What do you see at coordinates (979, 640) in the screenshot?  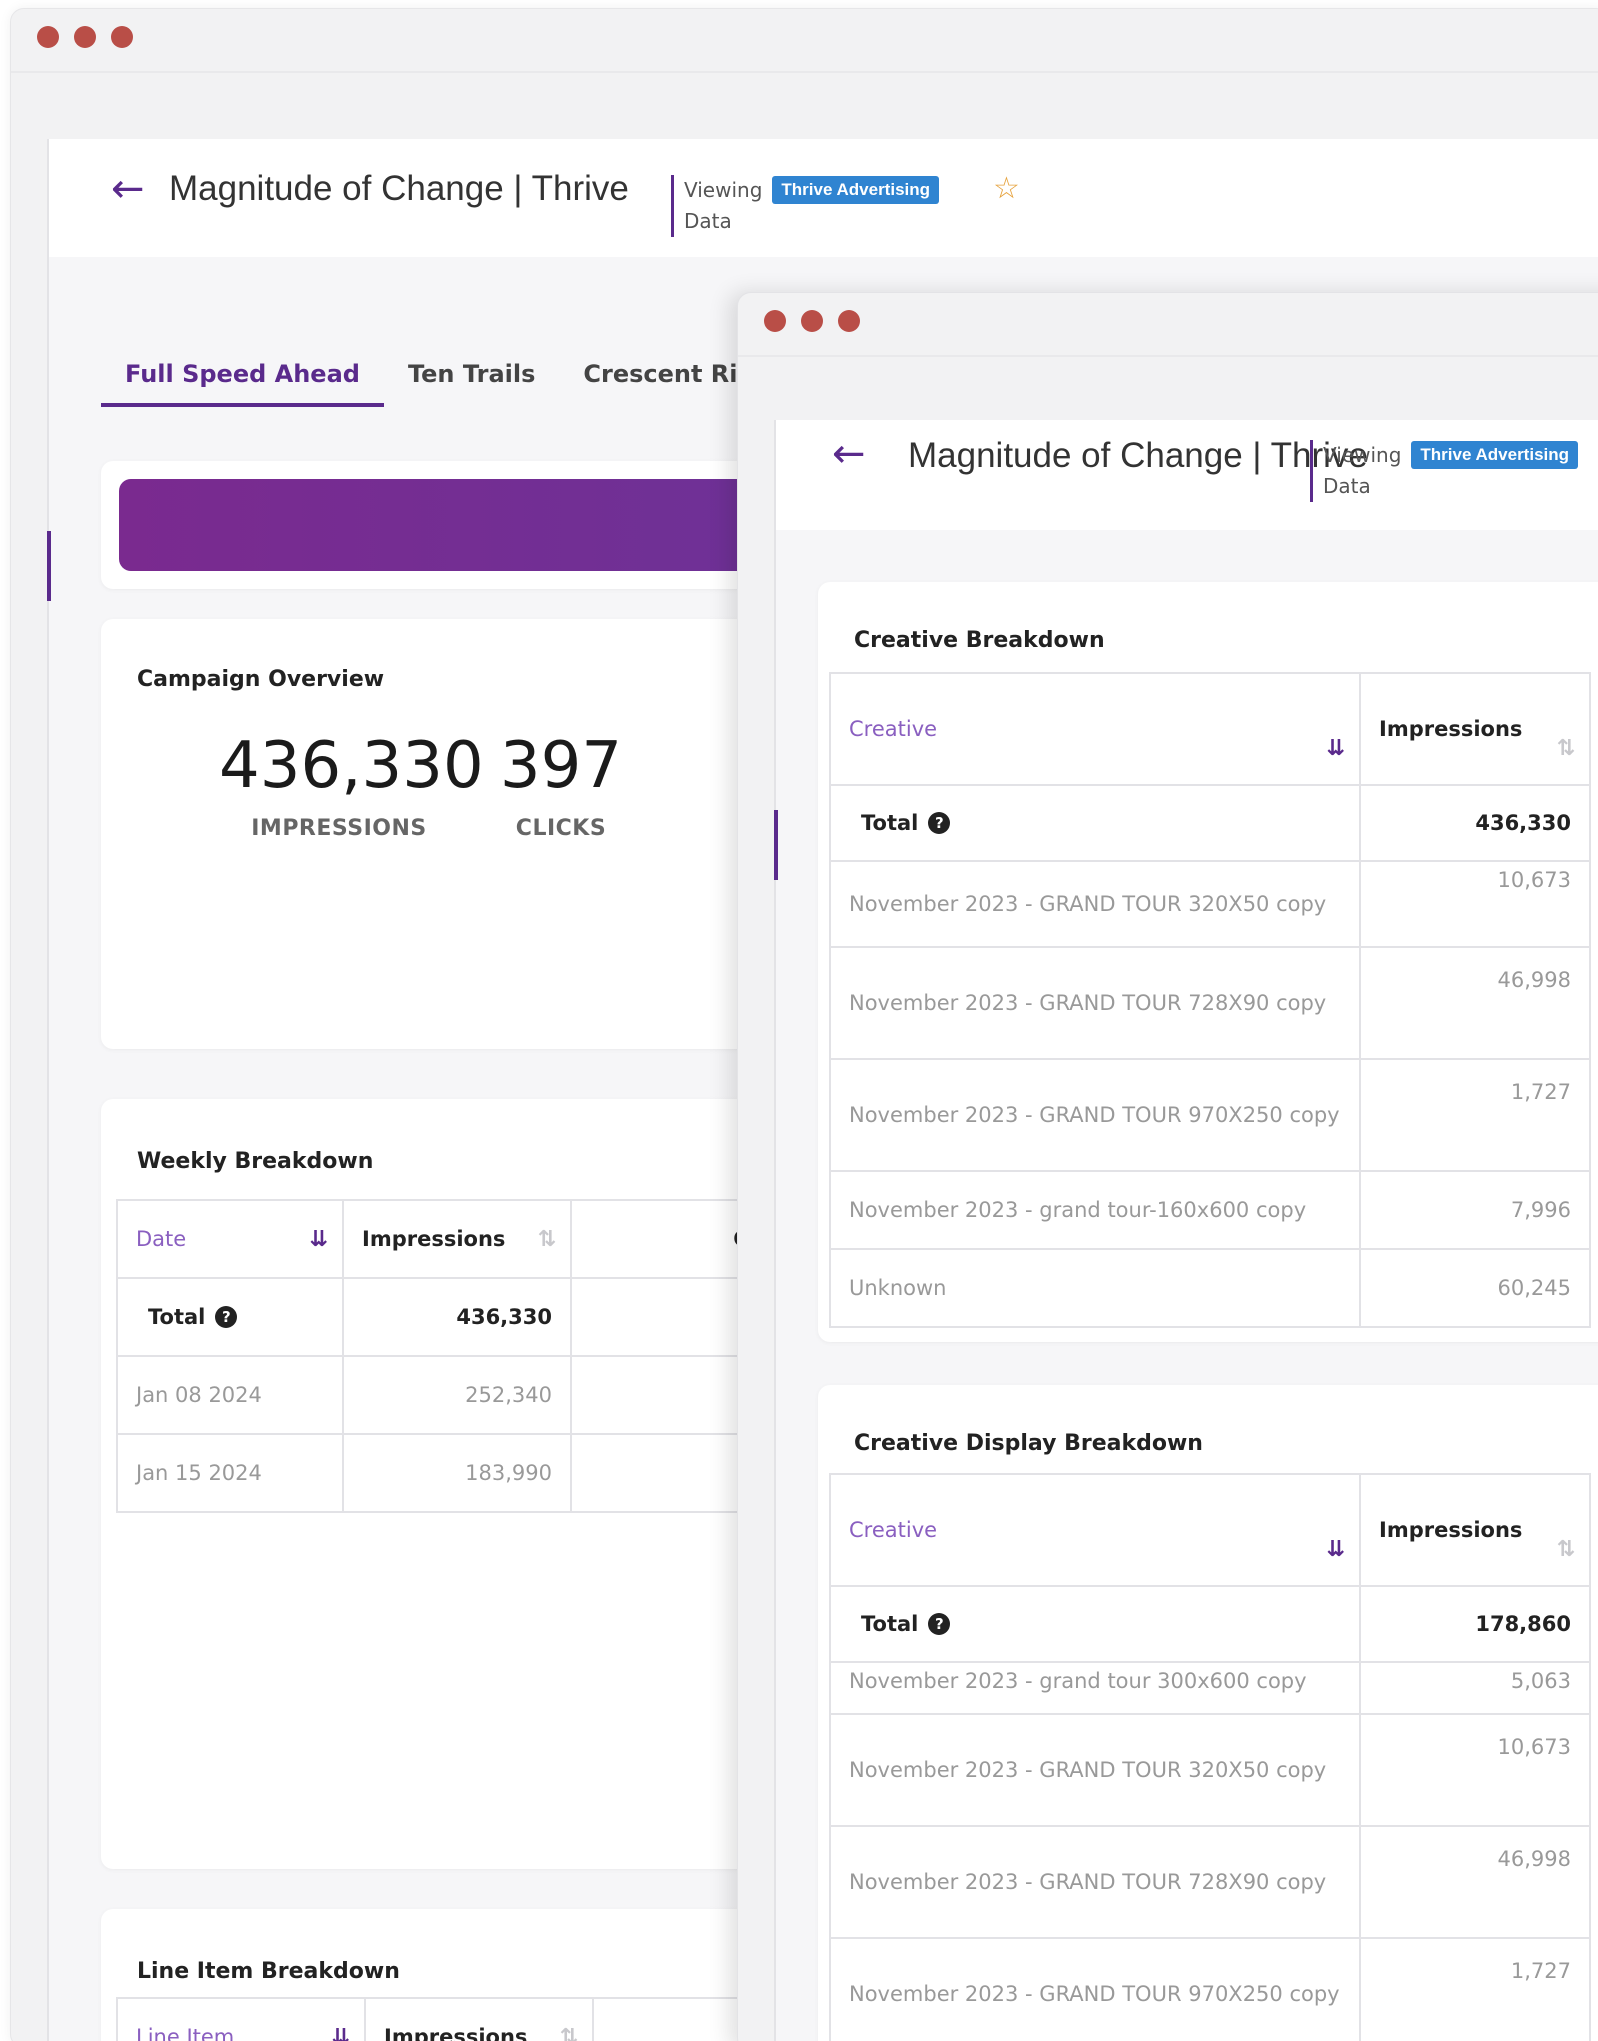 I see `creative-breakdown-title: Creative Breakdown` at bounding box center [979, 640].